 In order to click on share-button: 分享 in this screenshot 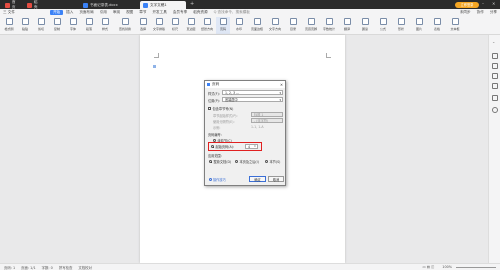, I will do `click(493, 12)`.